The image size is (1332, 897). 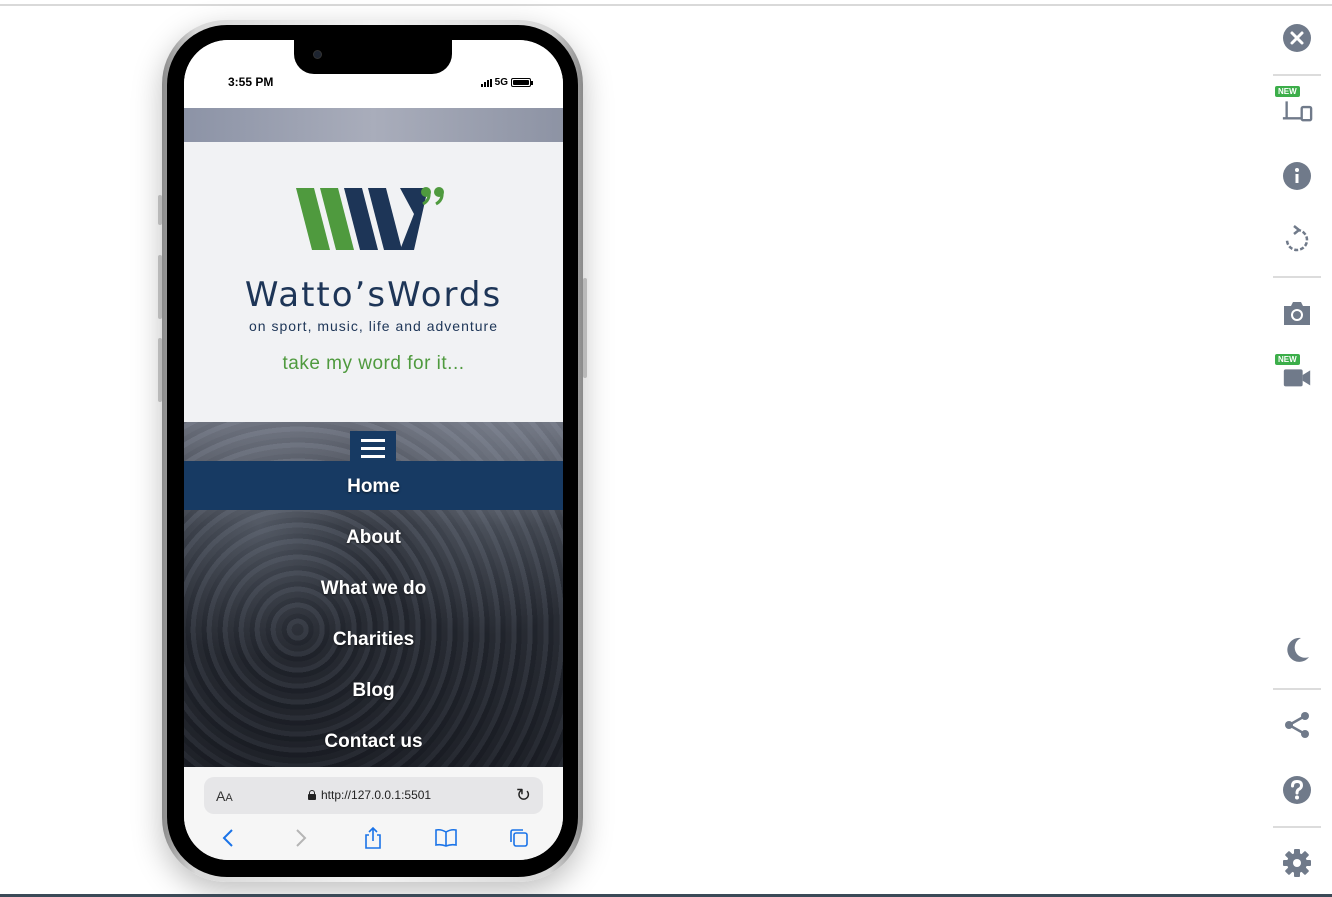 What do you see at coordinates (1297, 38) in the screenshot?
I see `close-icon` at bounding box center [1297, 38].